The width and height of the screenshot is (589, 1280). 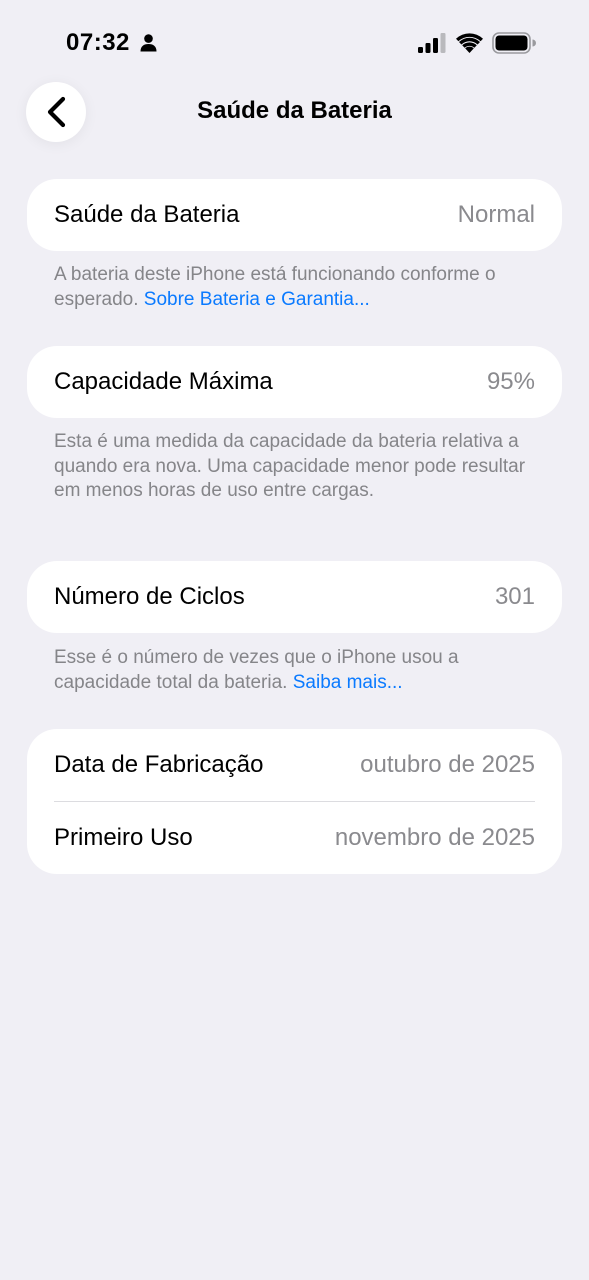 What do you see at coordinates (148, 43) in the screenshot?
I see `person-icon` at bounding box center [148, 43].